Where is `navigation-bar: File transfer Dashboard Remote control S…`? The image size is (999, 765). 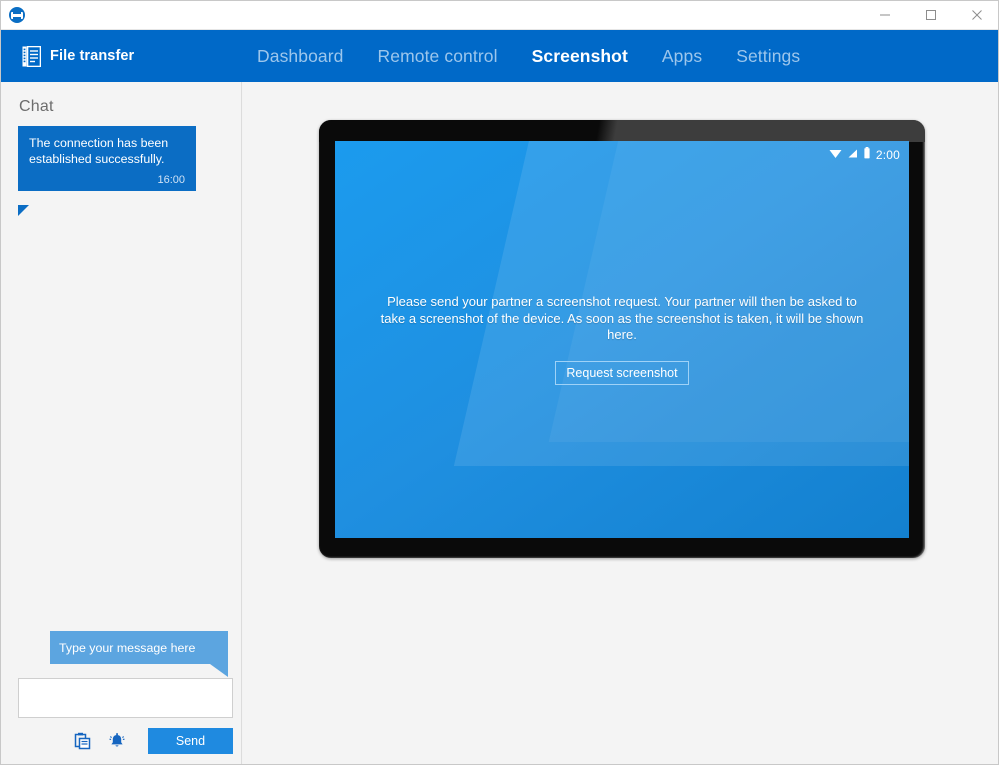 navigation-bar: File transfer Dashboard Remote control S… is located at coordinates (499, 56).